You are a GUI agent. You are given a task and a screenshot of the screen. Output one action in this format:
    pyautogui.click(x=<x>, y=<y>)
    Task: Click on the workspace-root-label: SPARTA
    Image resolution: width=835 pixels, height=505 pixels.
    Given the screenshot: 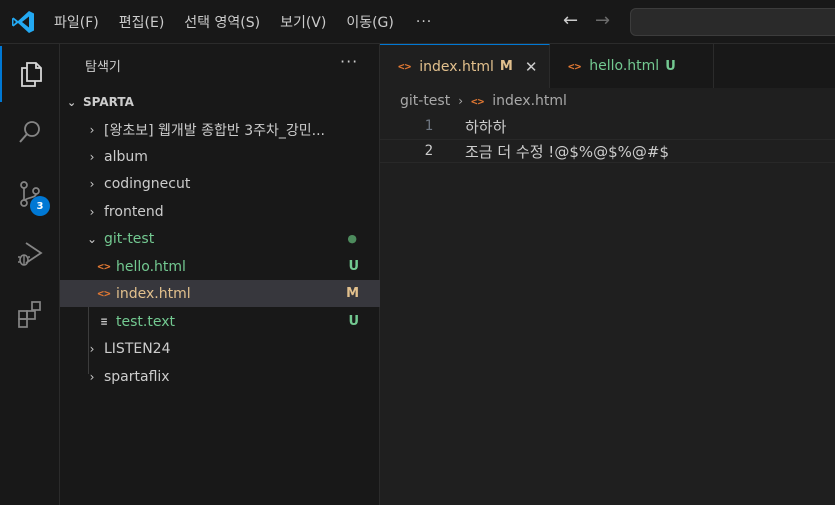 What is the action you would take?
    pyautogui.click(x=108, y=102)
    